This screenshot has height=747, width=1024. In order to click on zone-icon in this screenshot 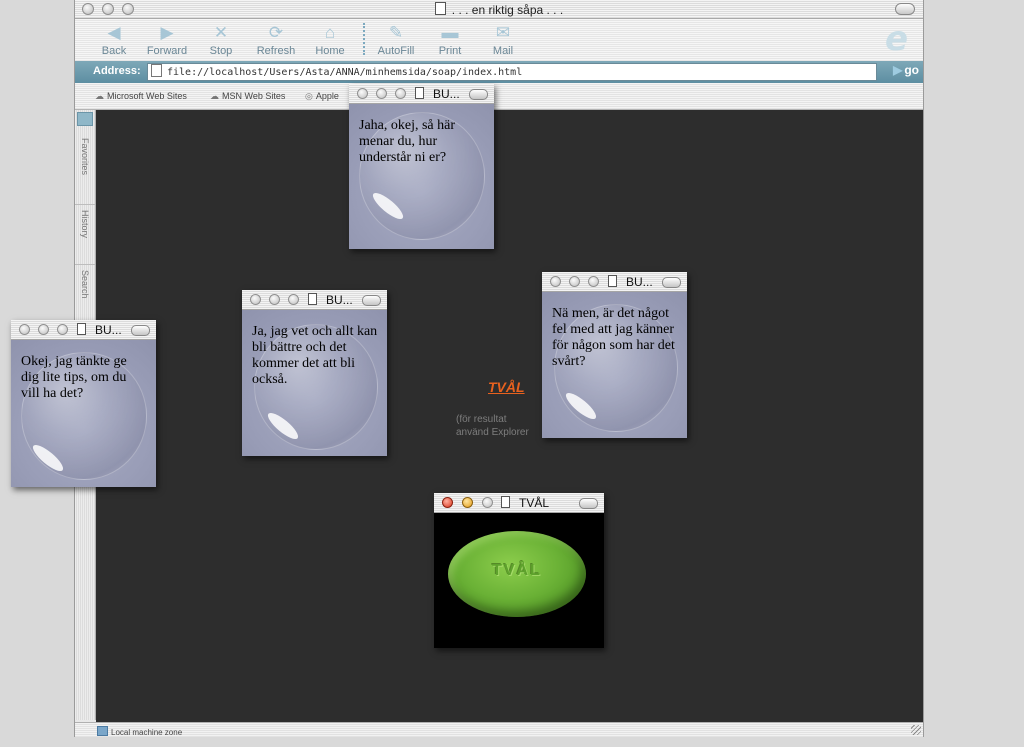, I will do `click(102, 731)`.